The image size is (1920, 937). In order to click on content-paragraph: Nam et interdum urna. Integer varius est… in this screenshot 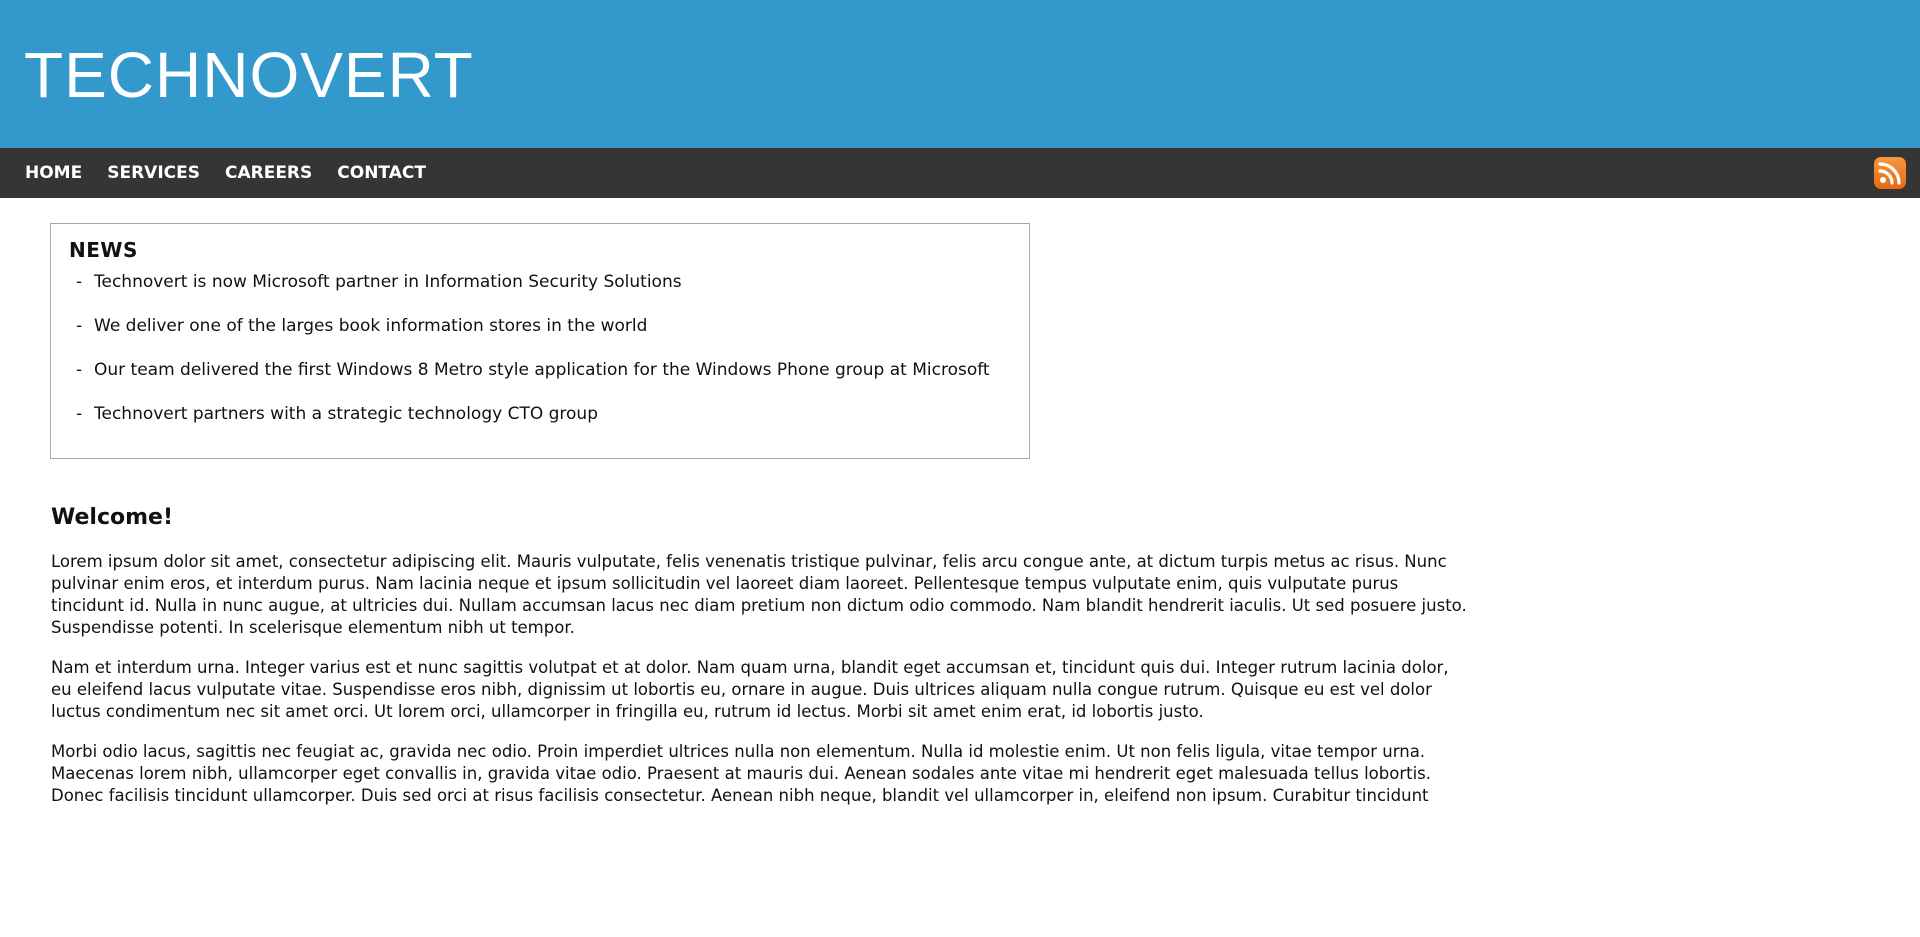, I will do `click(750, 689)`.